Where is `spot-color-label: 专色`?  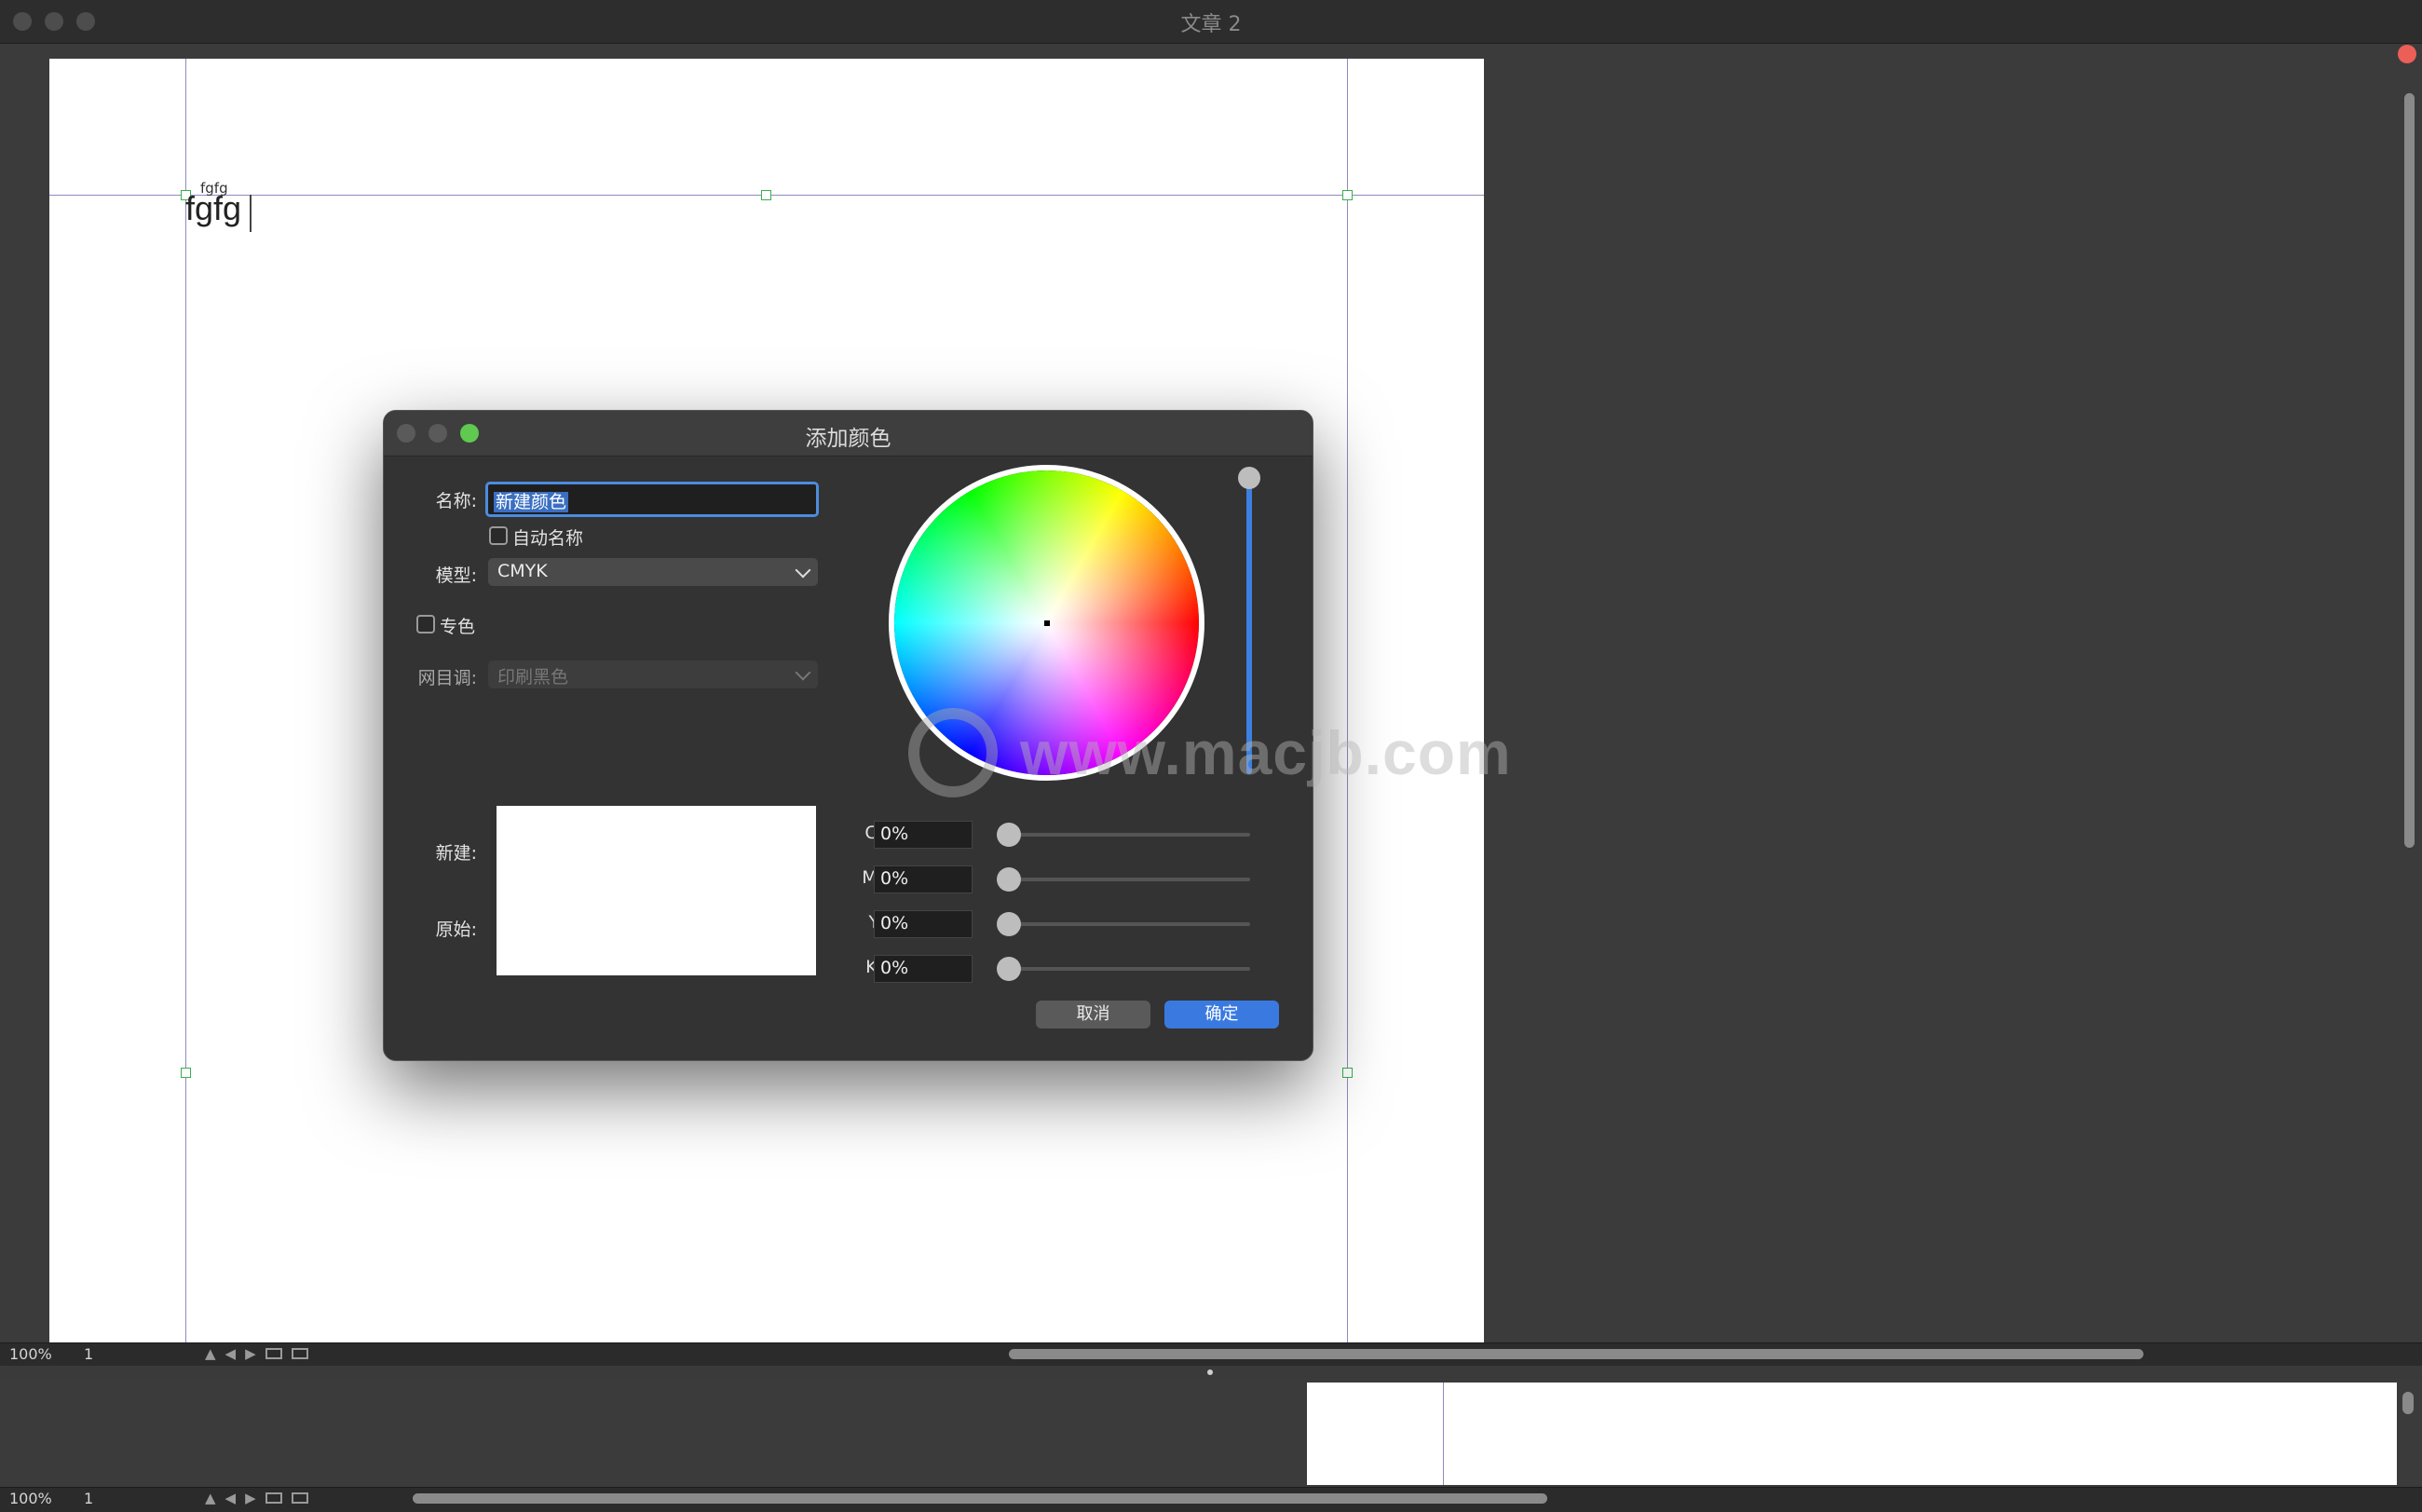
spot-color-label: 专色 is located at coordinates (458, 627).